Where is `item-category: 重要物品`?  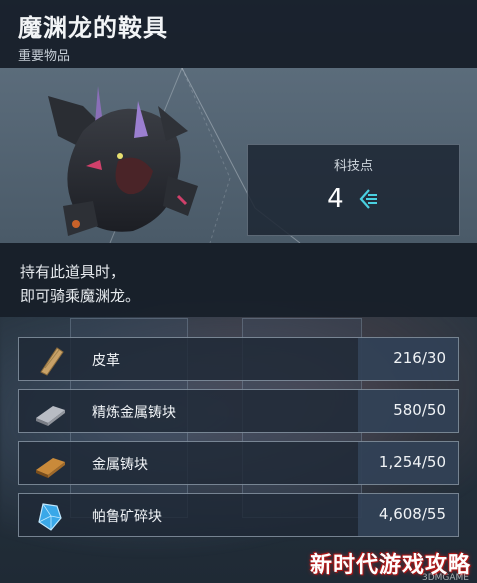
item-category: 重要物品 is located at coordinates (44, 56).